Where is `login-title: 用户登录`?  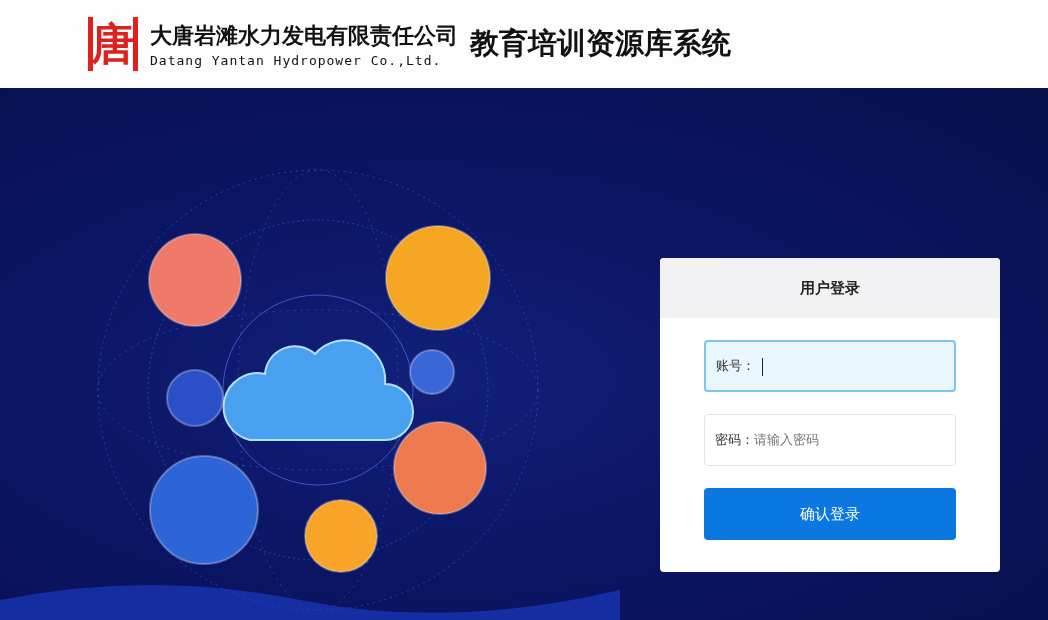 login-title: 用户登录 is located at coordinates (830, 288).